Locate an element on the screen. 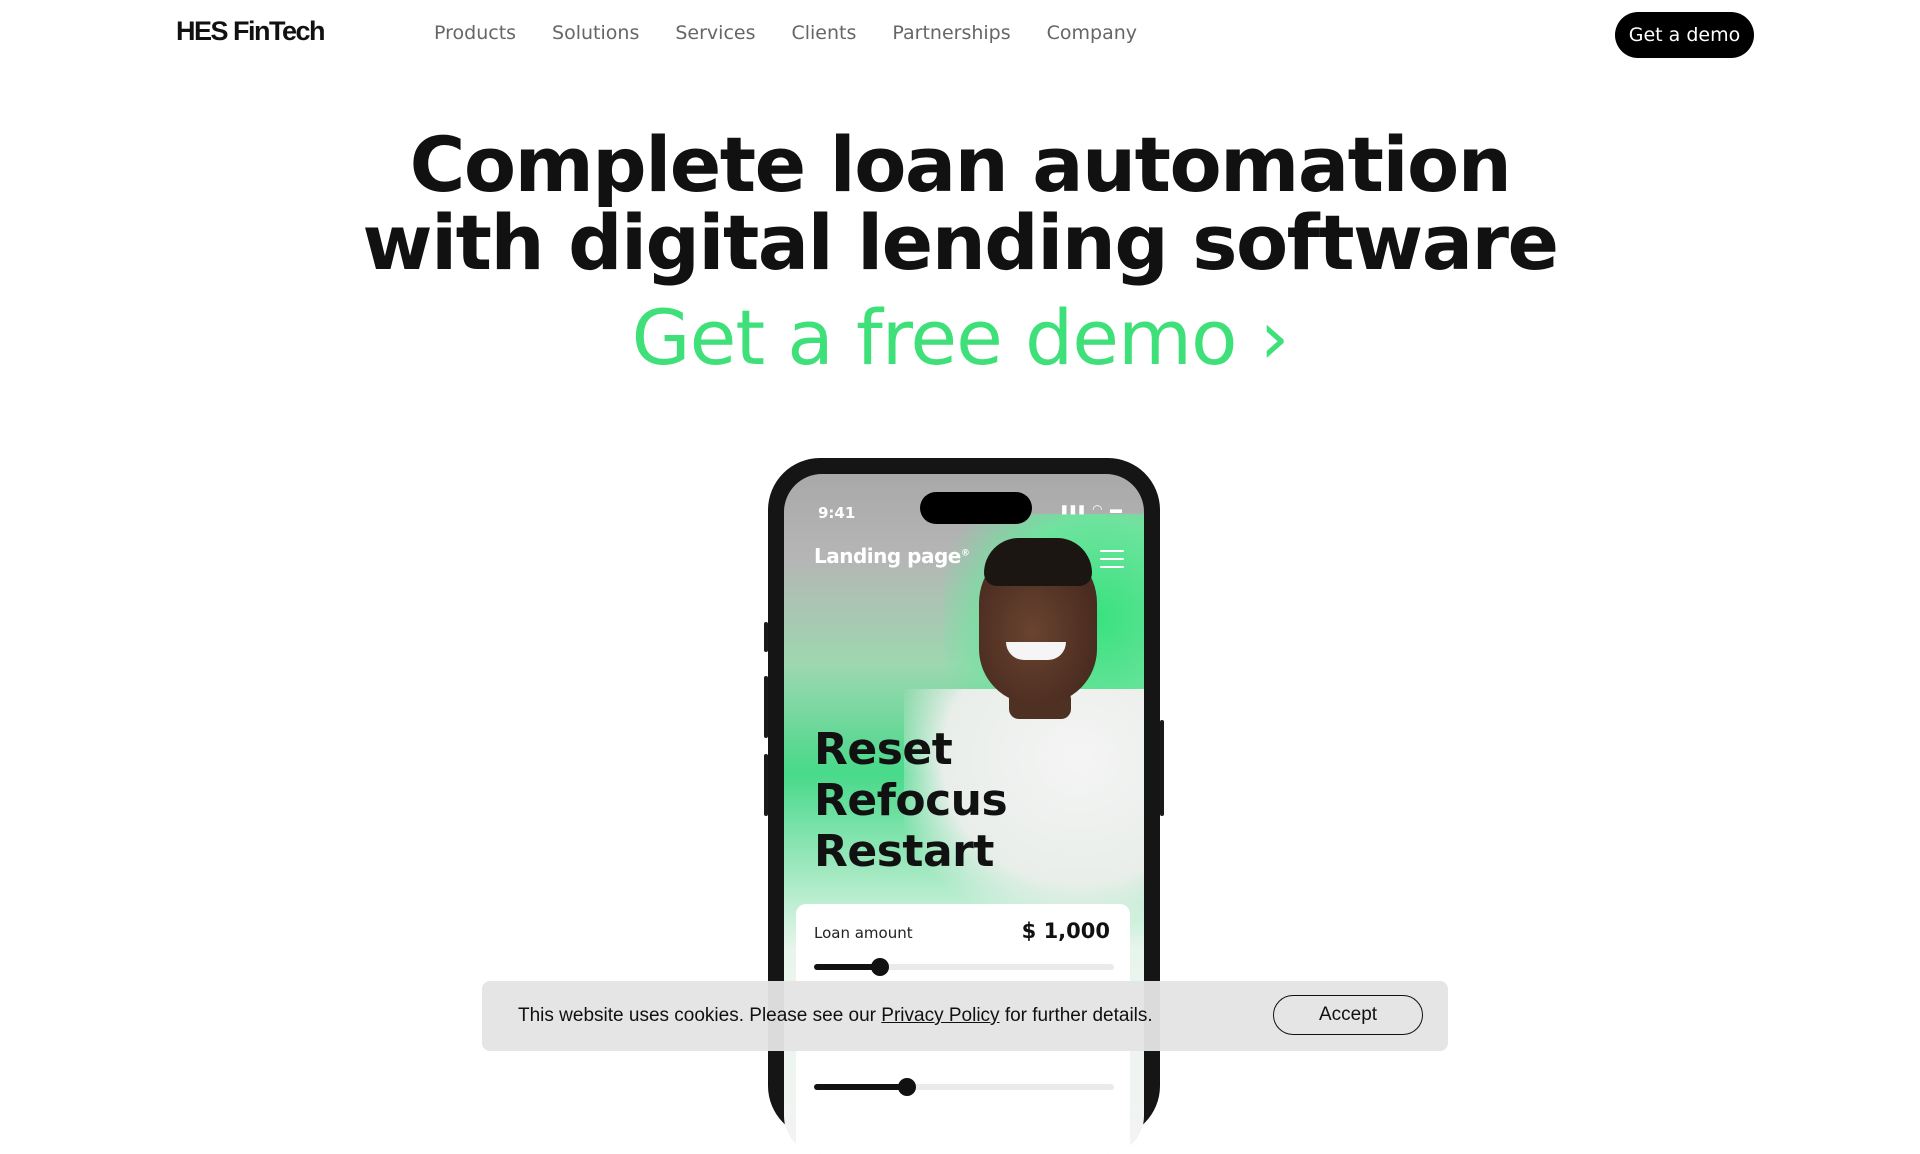  hero-title-line2: with digital lending software is located at coordinates (960, 242).